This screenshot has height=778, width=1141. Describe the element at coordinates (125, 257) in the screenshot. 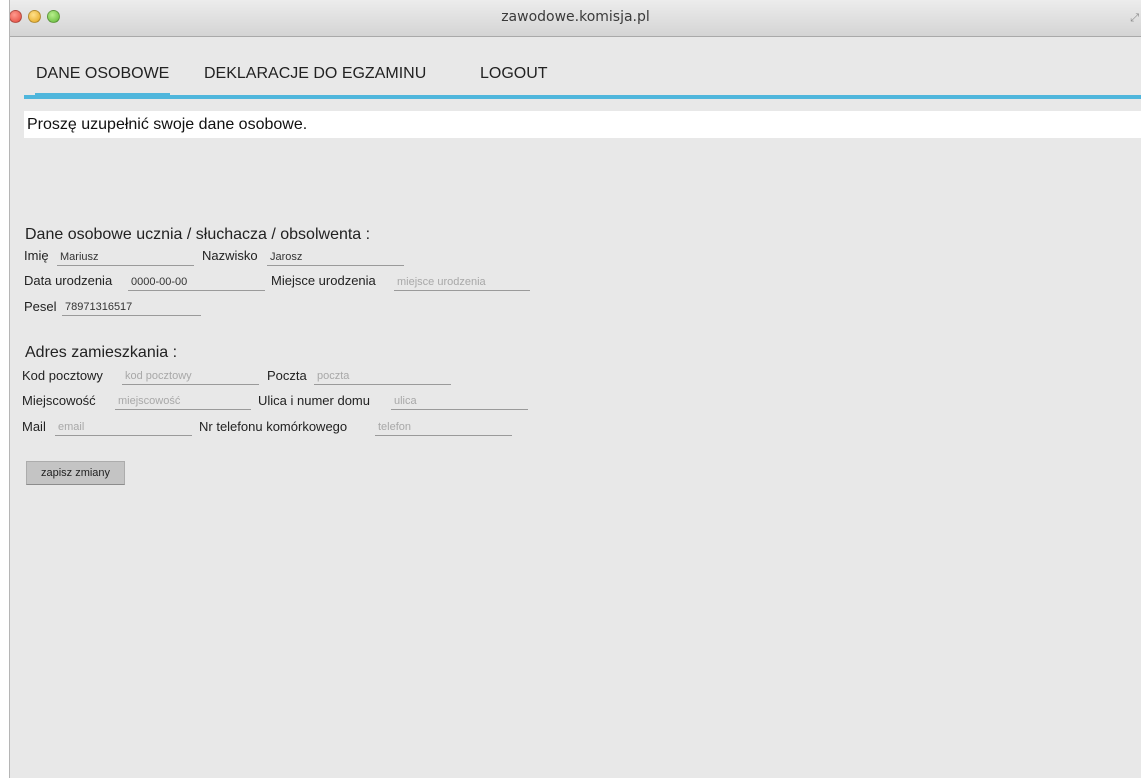

I see `imie-field` at that location.